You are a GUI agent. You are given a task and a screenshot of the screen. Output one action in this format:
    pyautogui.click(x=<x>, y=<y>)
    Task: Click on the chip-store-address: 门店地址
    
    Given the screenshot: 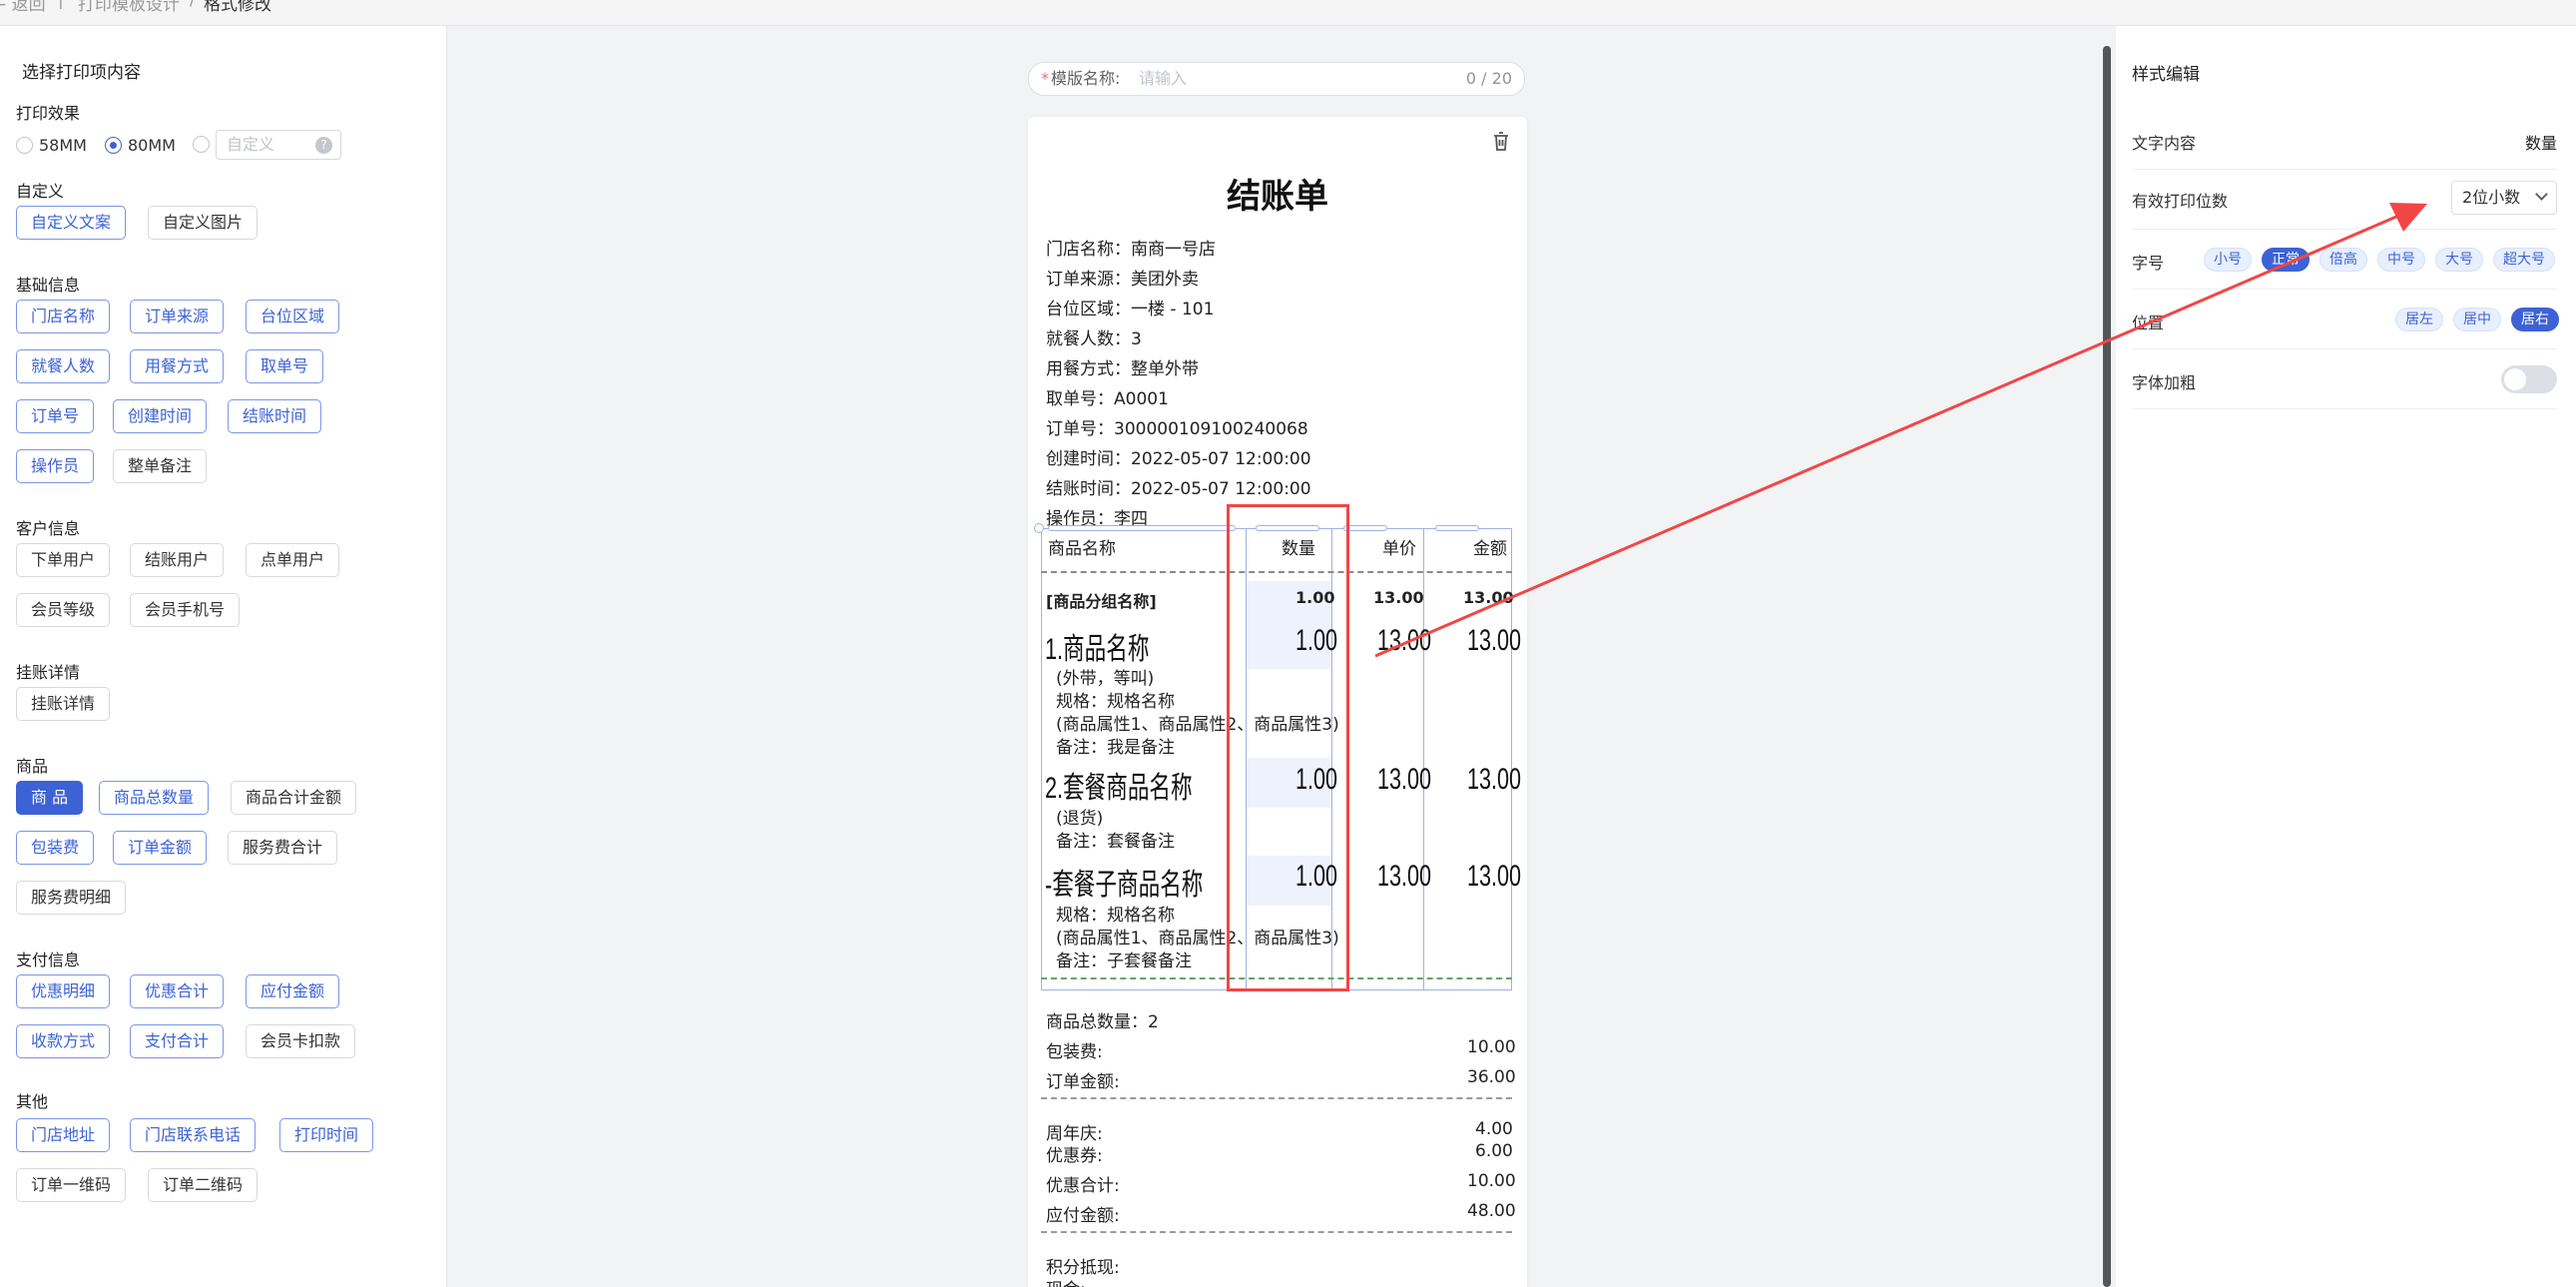 What is the action you would take?
    pyautogui.click(x=64, y=1135)
    